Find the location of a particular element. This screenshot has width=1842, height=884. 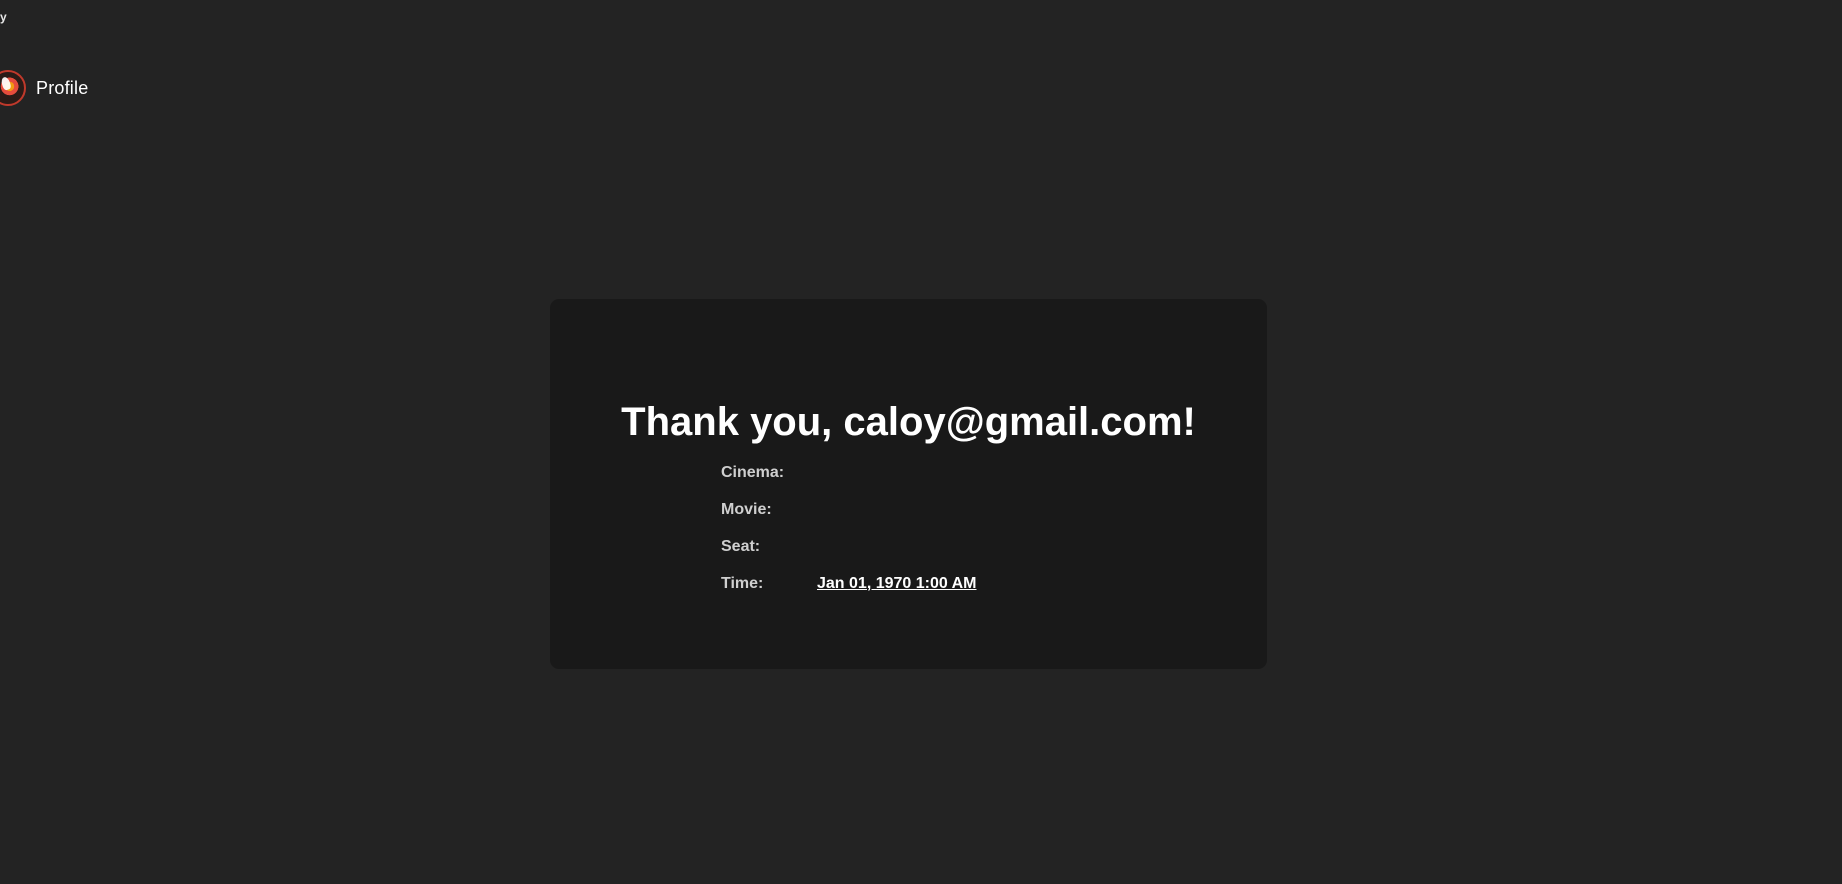

detail-row-time: Time: Jan 01, 1970 1:00 AM is located at coordinates (901, 583).